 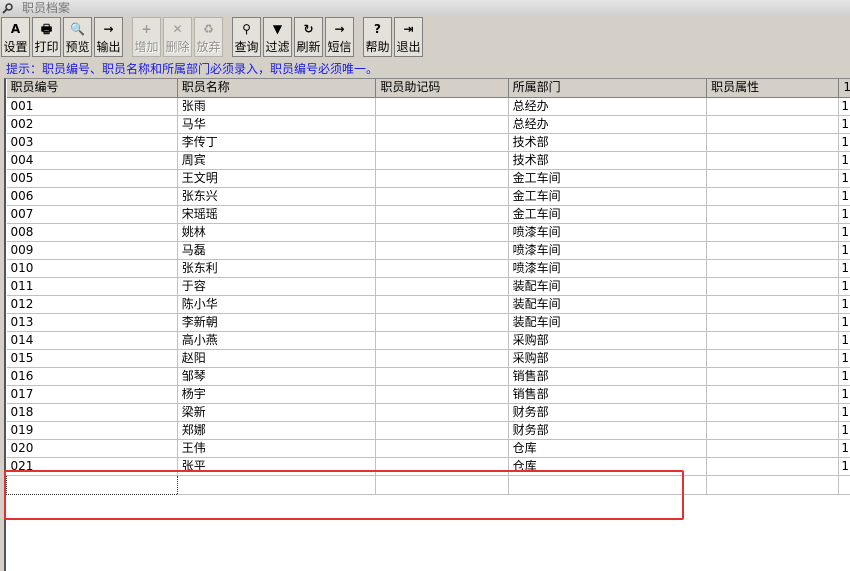 What do you see at coordinates (46, 37) in the screenshot?
I see `printer-button: 🖶打印` at bounding box center [46, 37].